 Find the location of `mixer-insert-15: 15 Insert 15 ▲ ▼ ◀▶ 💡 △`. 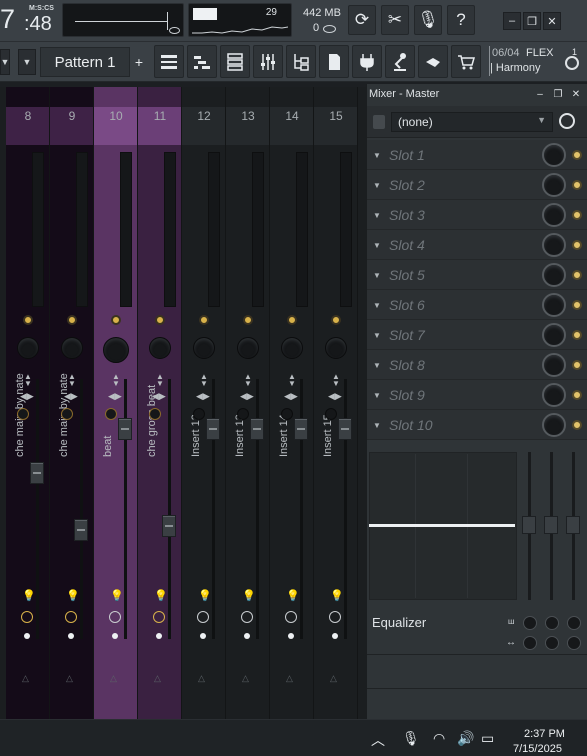

mixer-insert-15: 15 Insert 15 ▲ ▼ ◀▶ 💡 △ is located at coordinates (336, 403).